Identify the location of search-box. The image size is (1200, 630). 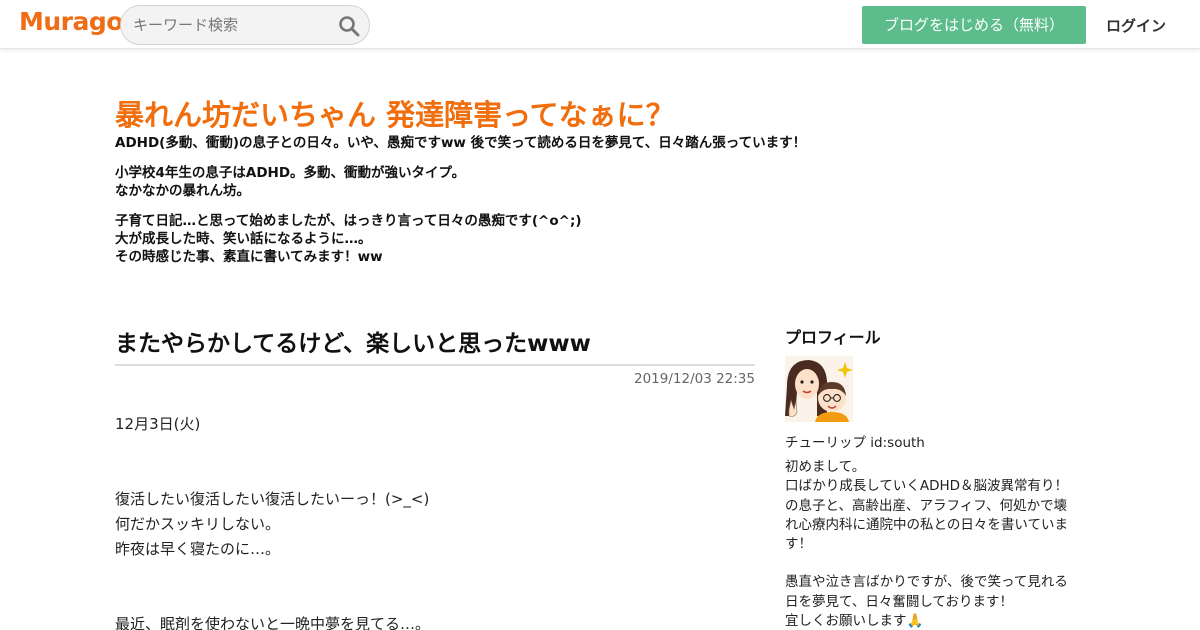
(245, 25).